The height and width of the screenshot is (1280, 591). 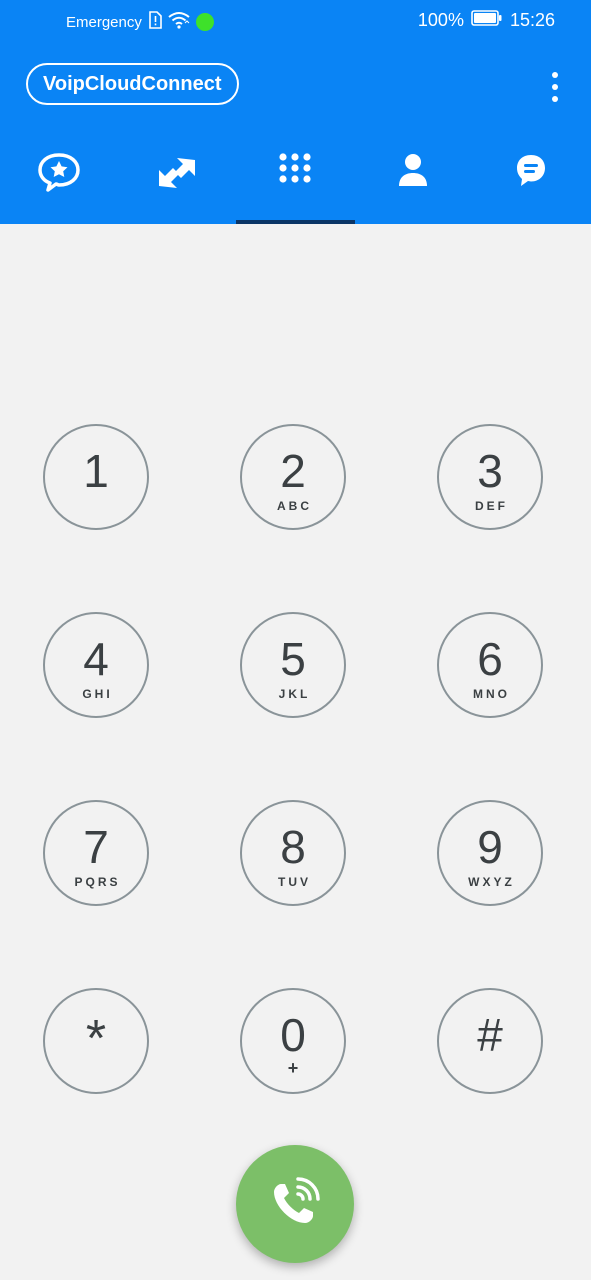 What do you see at coordinates (293, 471) in the screenshot?
I see `key-digit: 2` at bounding box center [293, 471].